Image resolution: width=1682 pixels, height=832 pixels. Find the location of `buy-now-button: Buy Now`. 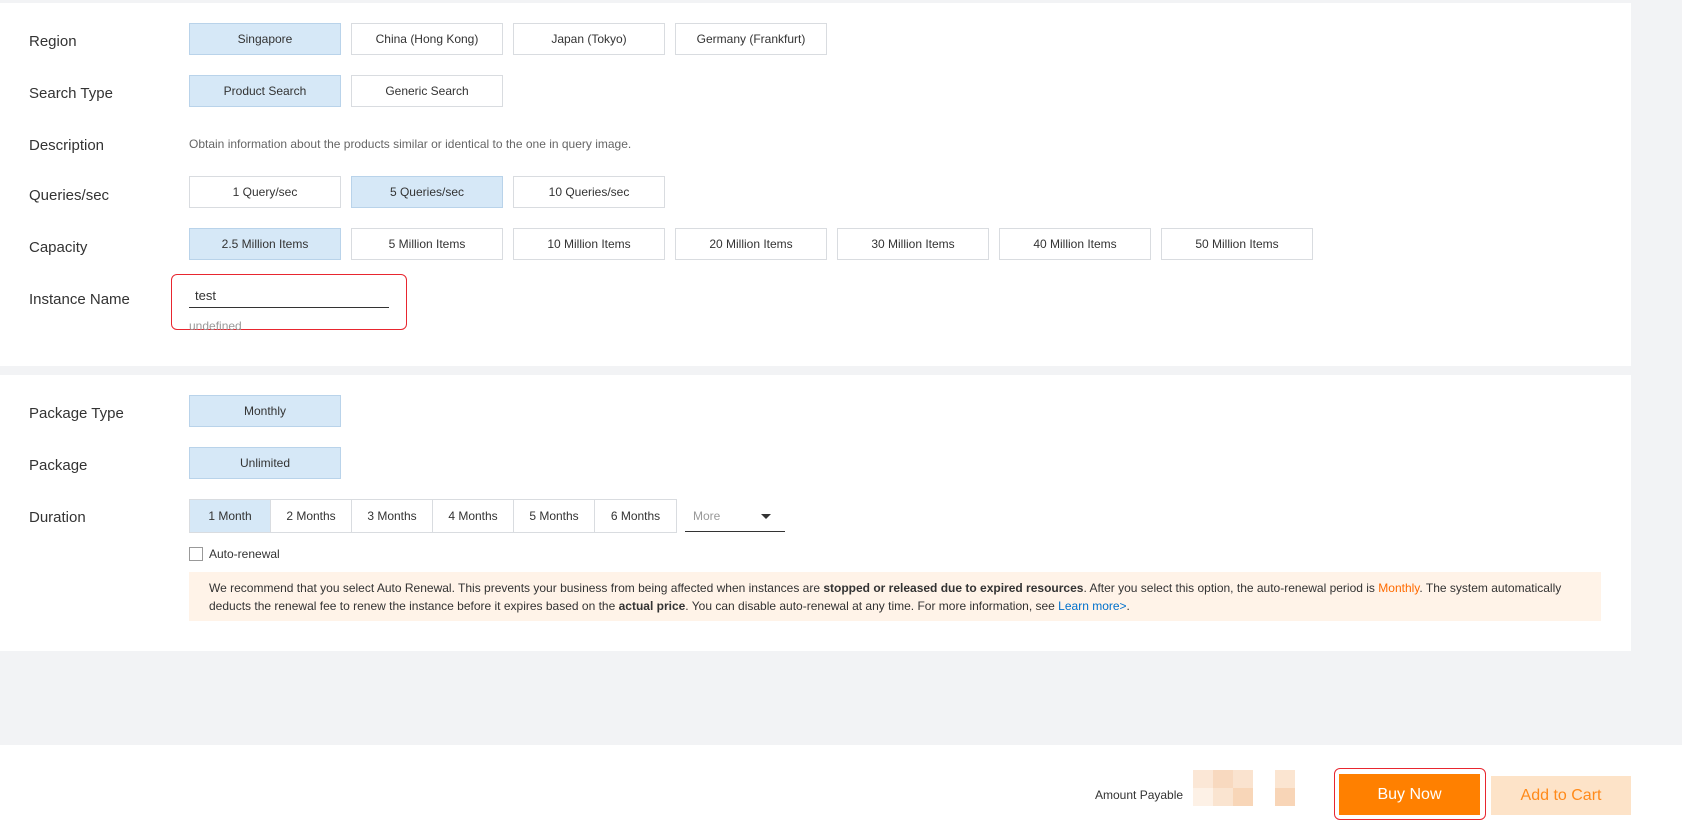

buy-now-button: Buy Now is located at coordinates (1409, 794).